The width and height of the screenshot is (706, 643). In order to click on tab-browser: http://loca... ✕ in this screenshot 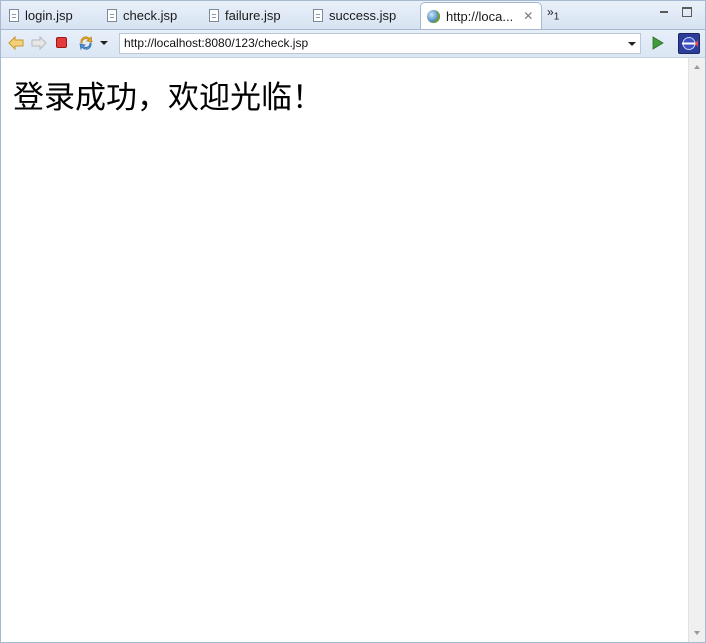, I will do `click(481, 15)`.